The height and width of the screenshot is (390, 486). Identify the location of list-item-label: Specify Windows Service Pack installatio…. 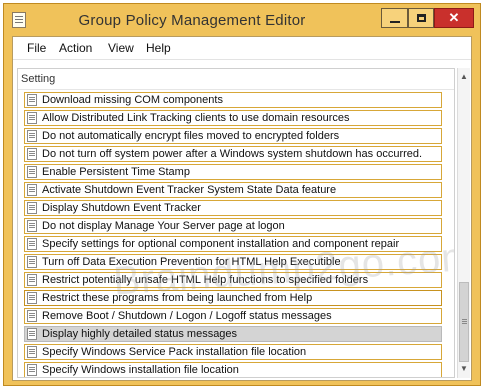
(174, 352).